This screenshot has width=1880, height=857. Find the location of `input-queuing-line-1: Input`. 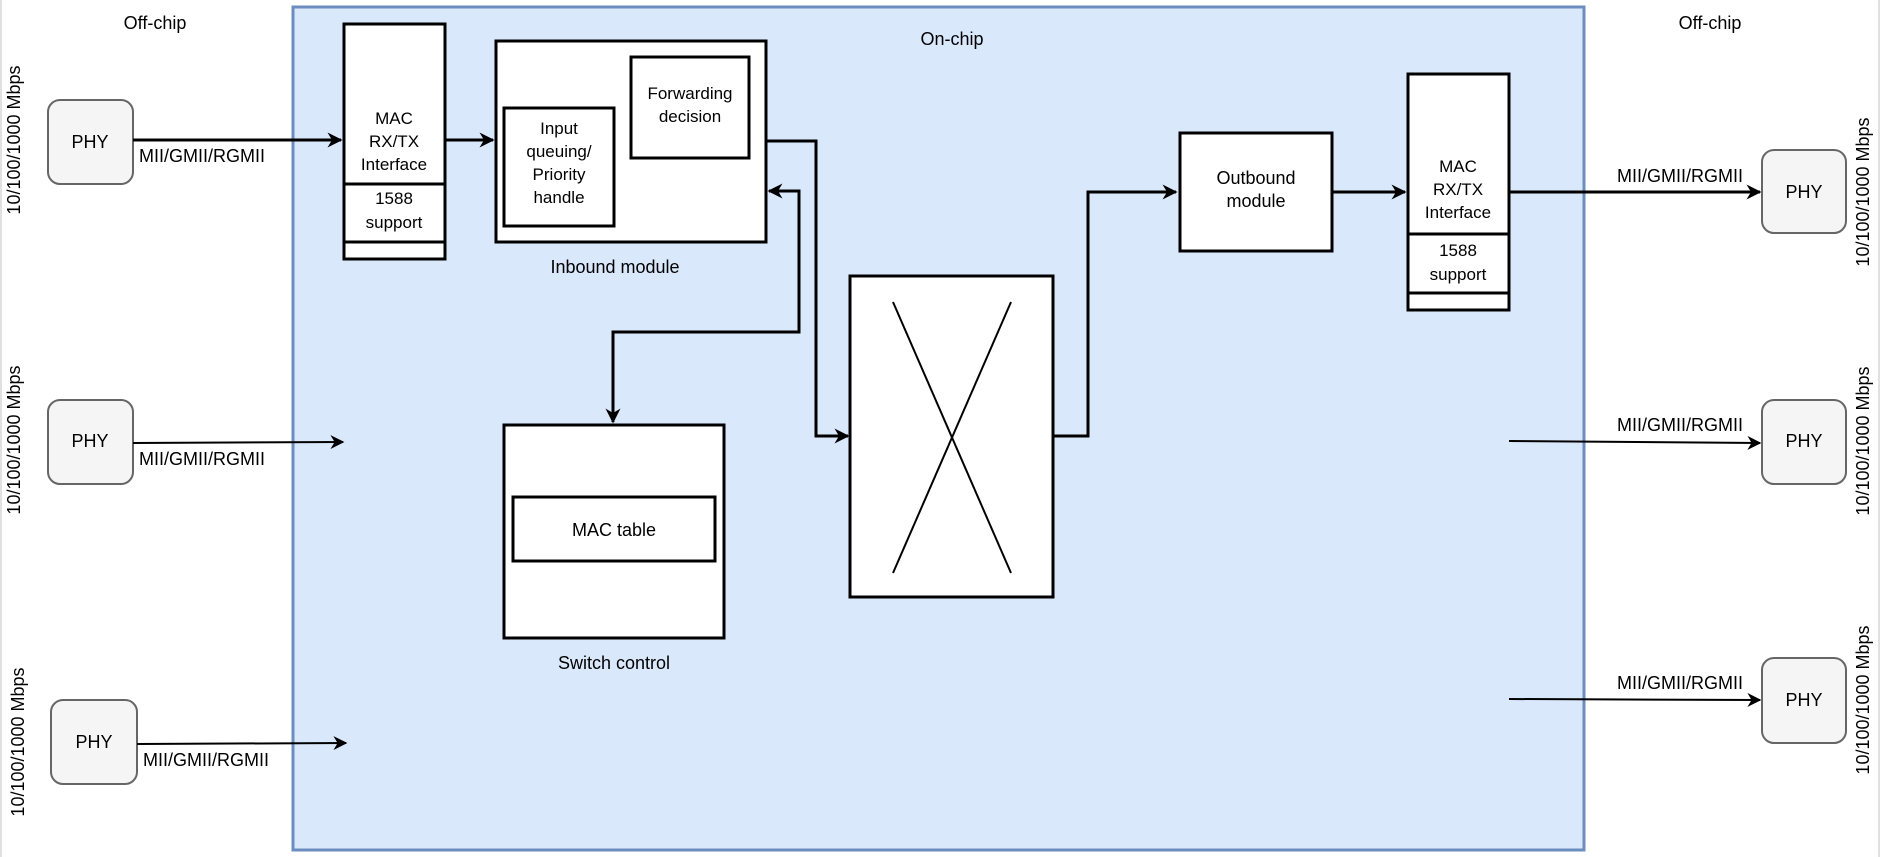

input-queuing-line-1: Input is located at coordinates (559, 128).